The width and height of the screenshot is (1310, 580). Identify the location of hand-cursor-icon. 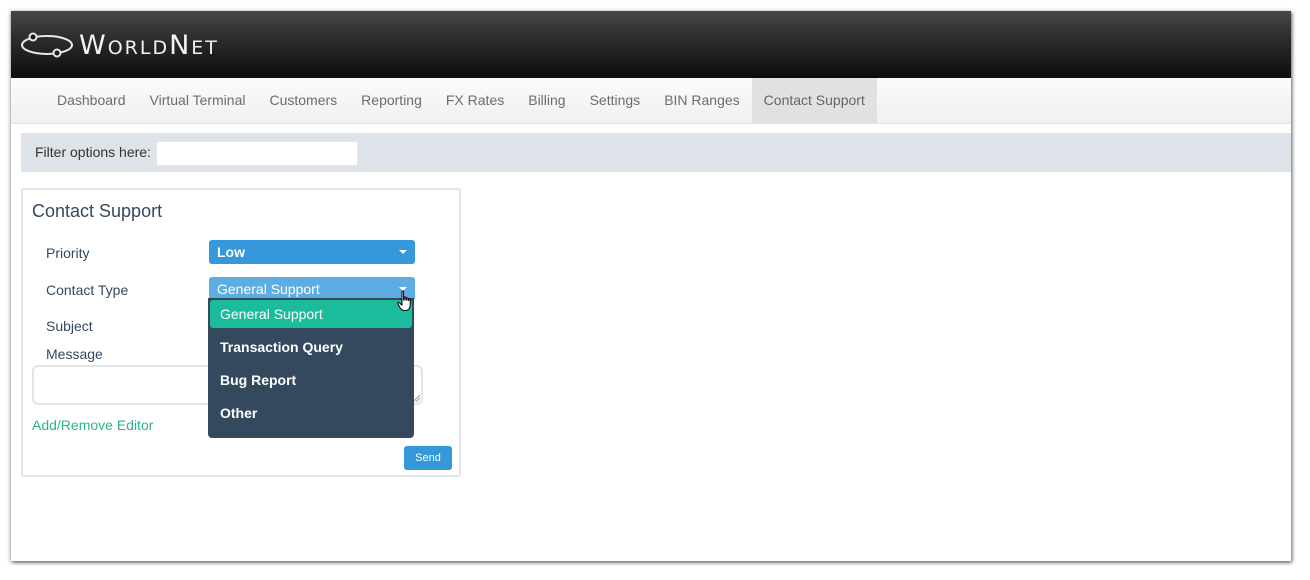
(404, 300).